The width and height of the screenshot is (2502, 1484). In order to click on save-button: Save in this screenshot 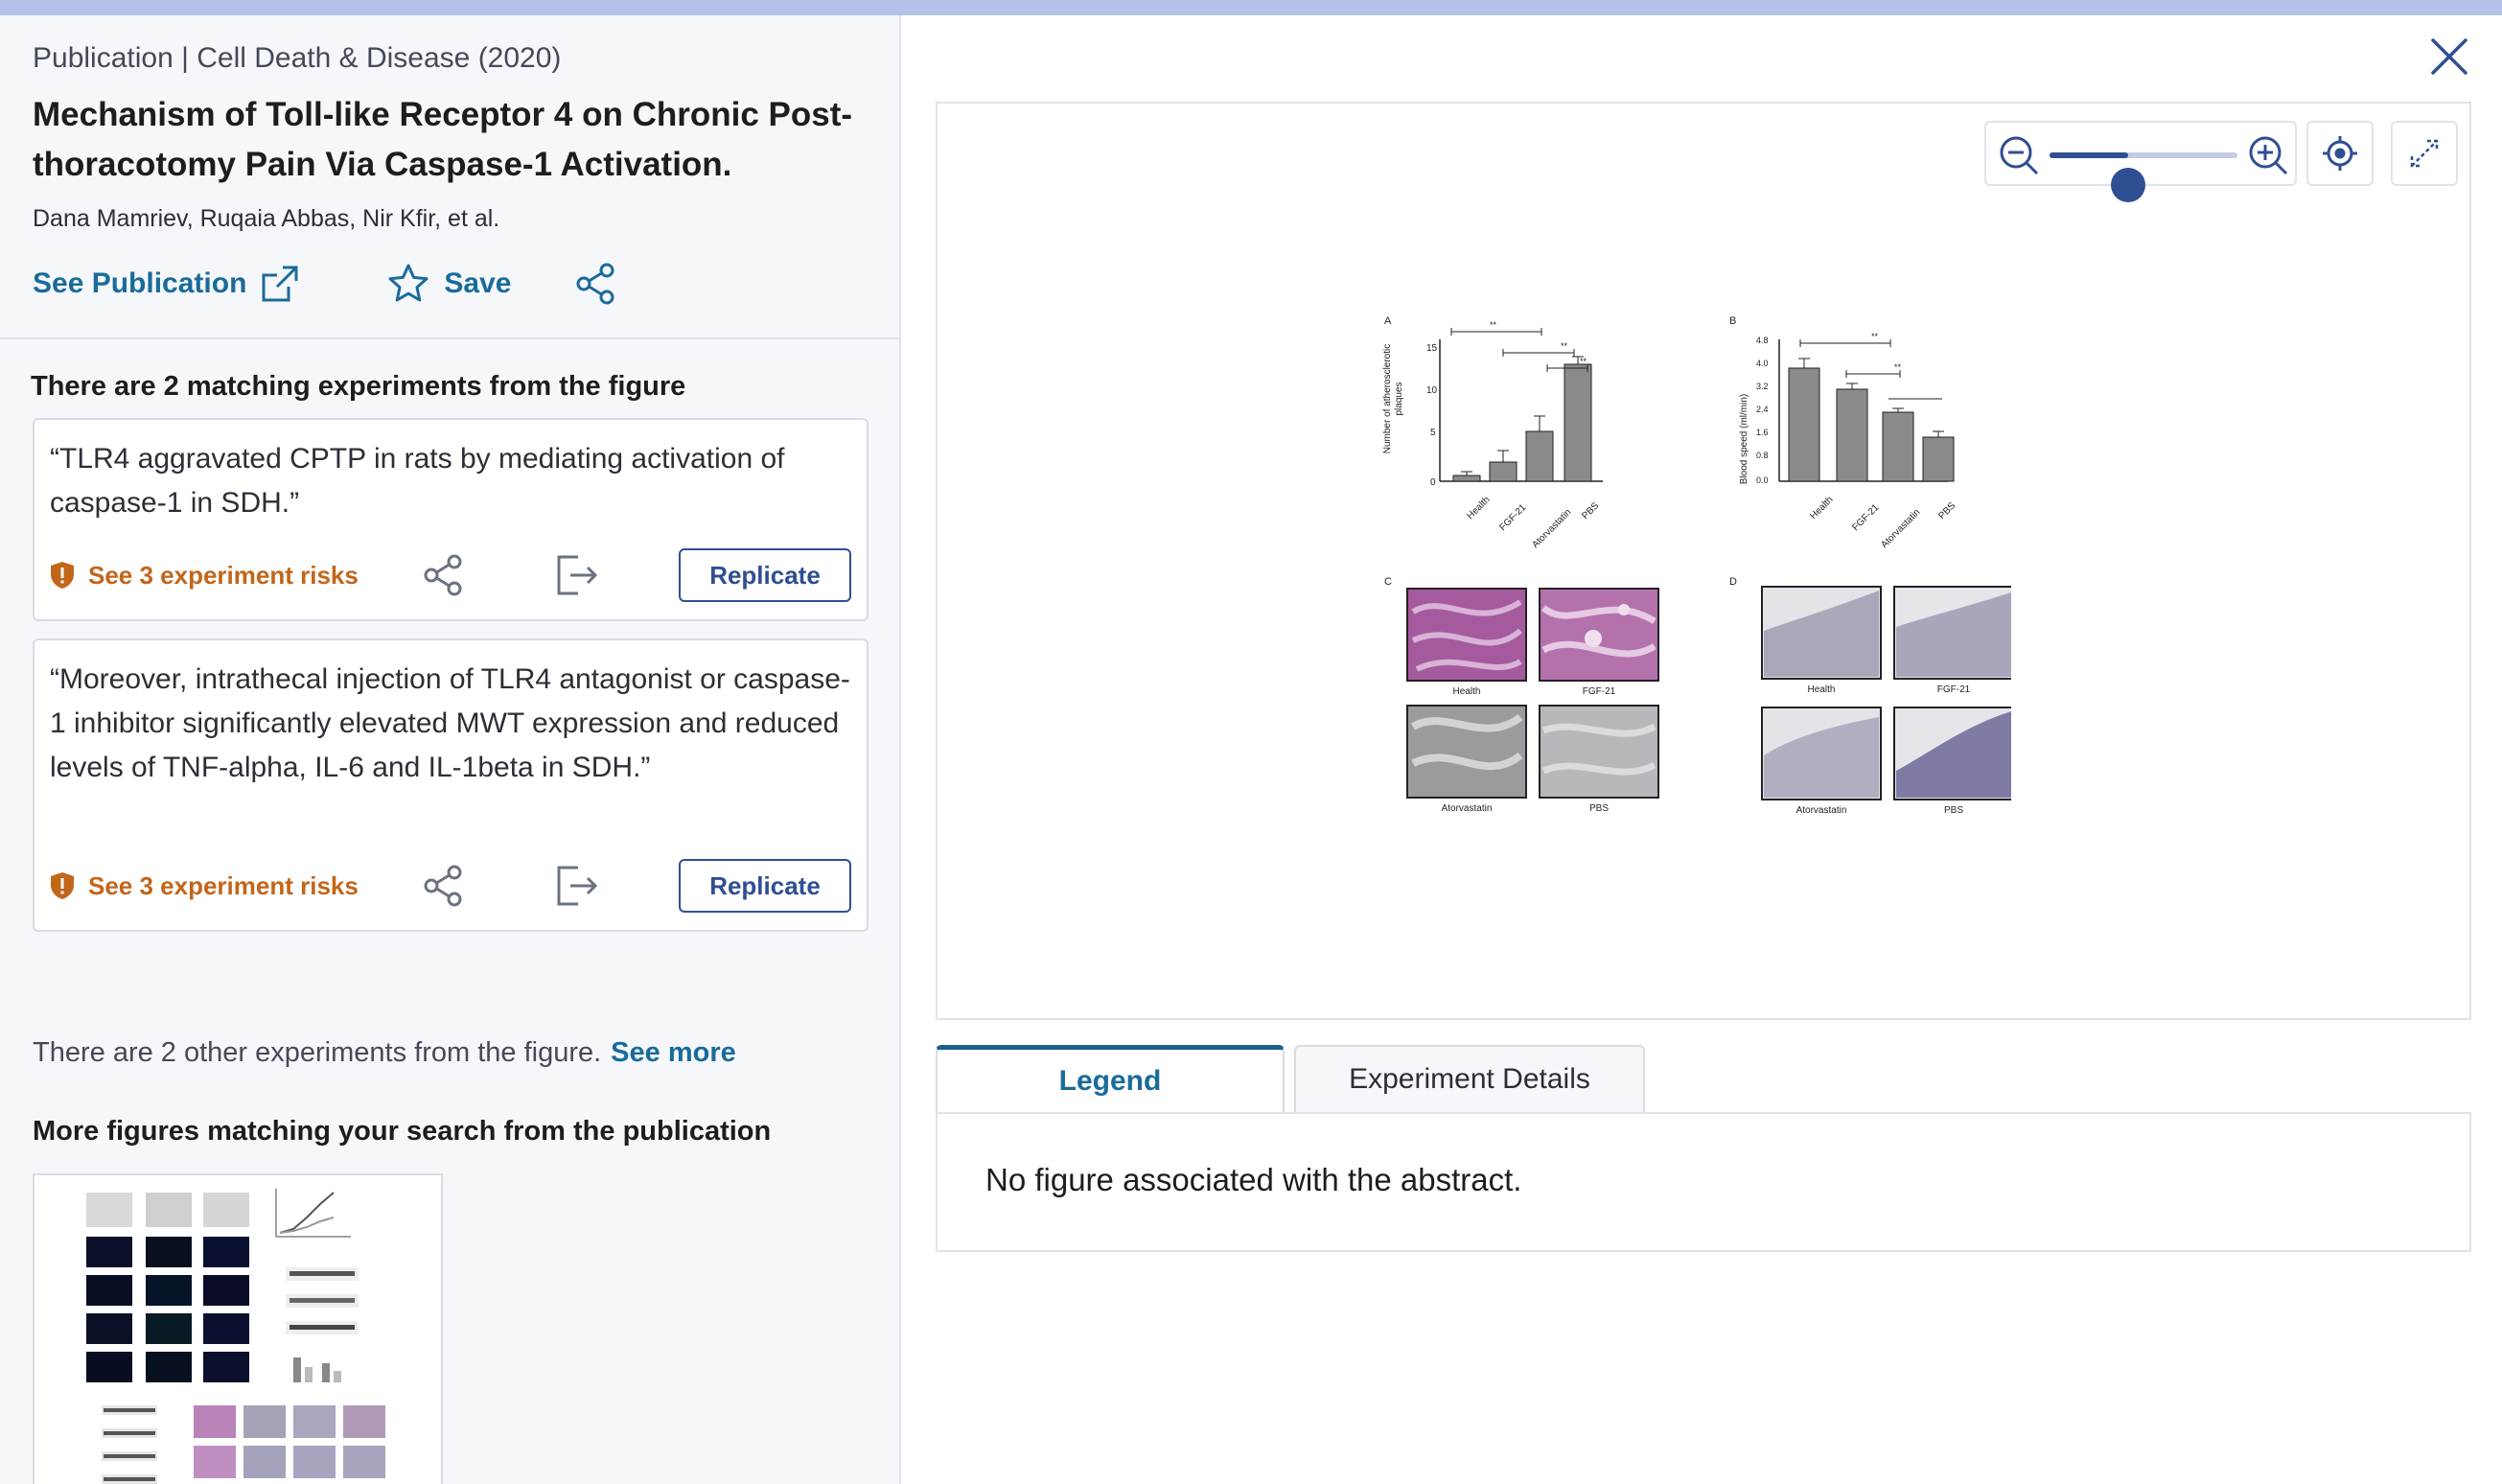, I will do `click(448, 284)`.